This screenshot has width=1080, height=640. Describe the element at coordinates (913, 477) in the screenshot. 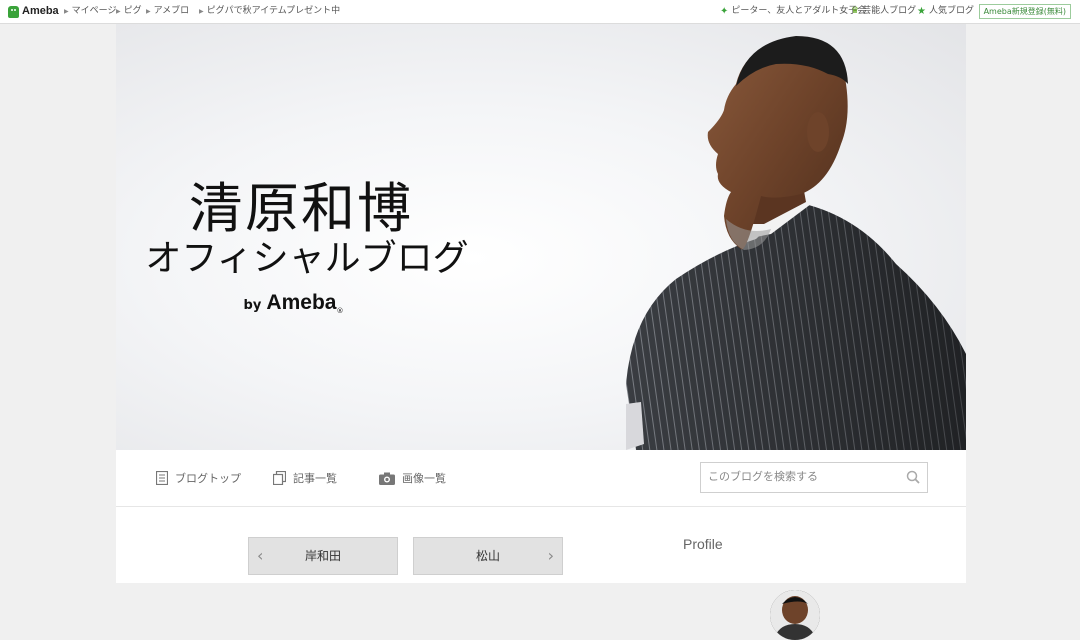

I see `search-icon` at that location.